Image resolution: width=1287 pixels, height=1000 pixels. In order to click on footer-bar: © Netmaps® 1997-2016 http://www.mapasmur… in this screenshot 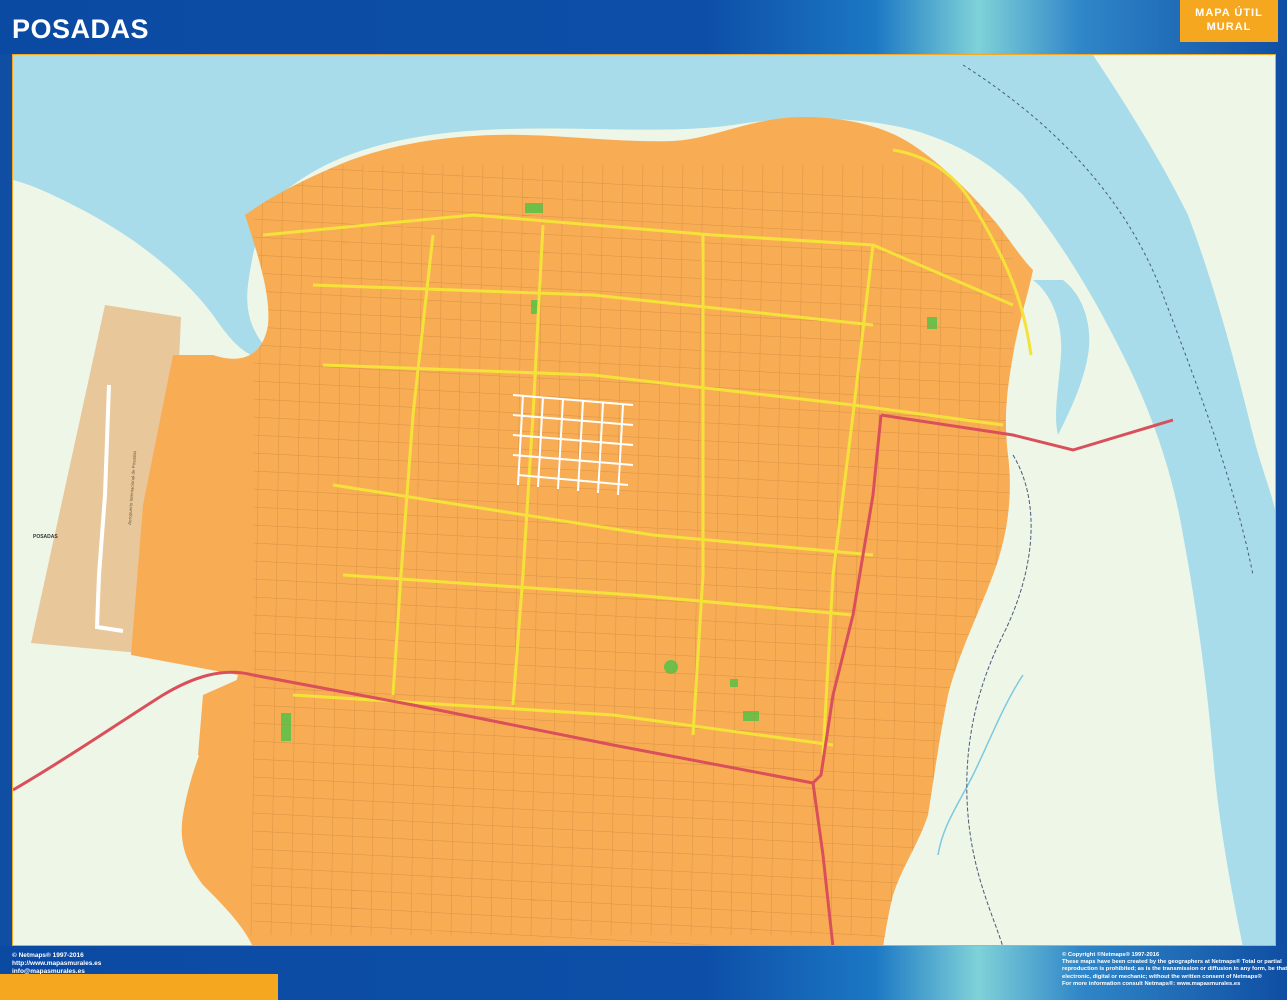, I will do `click(643, 973)`.